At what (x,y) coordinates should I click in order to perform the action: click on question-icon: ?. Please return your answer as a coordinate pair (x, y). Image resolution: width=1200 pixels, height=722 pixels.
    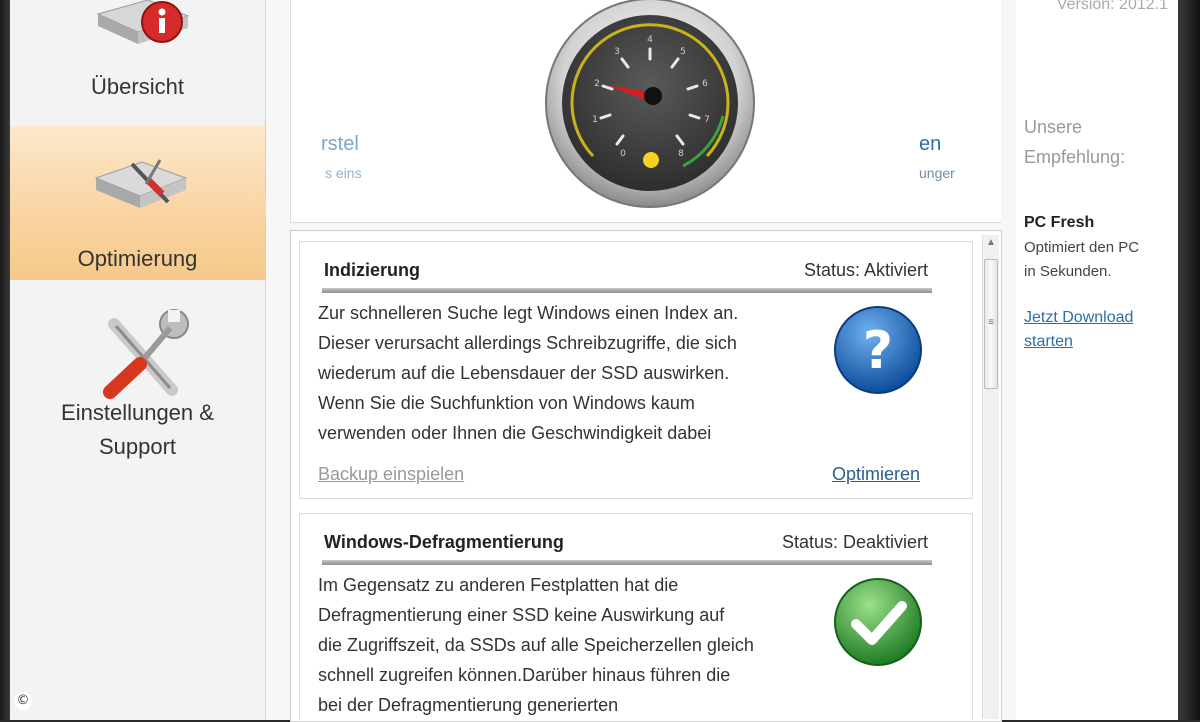
    Looking at the image, I should click on (878, 350).